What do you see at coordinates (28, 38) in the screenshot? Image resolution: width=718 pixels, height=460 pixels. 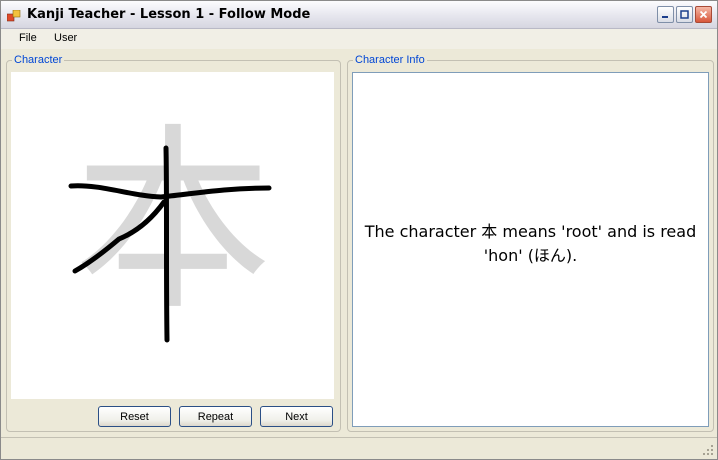 I see `menu-file: File` at bounding box center [28, 38].